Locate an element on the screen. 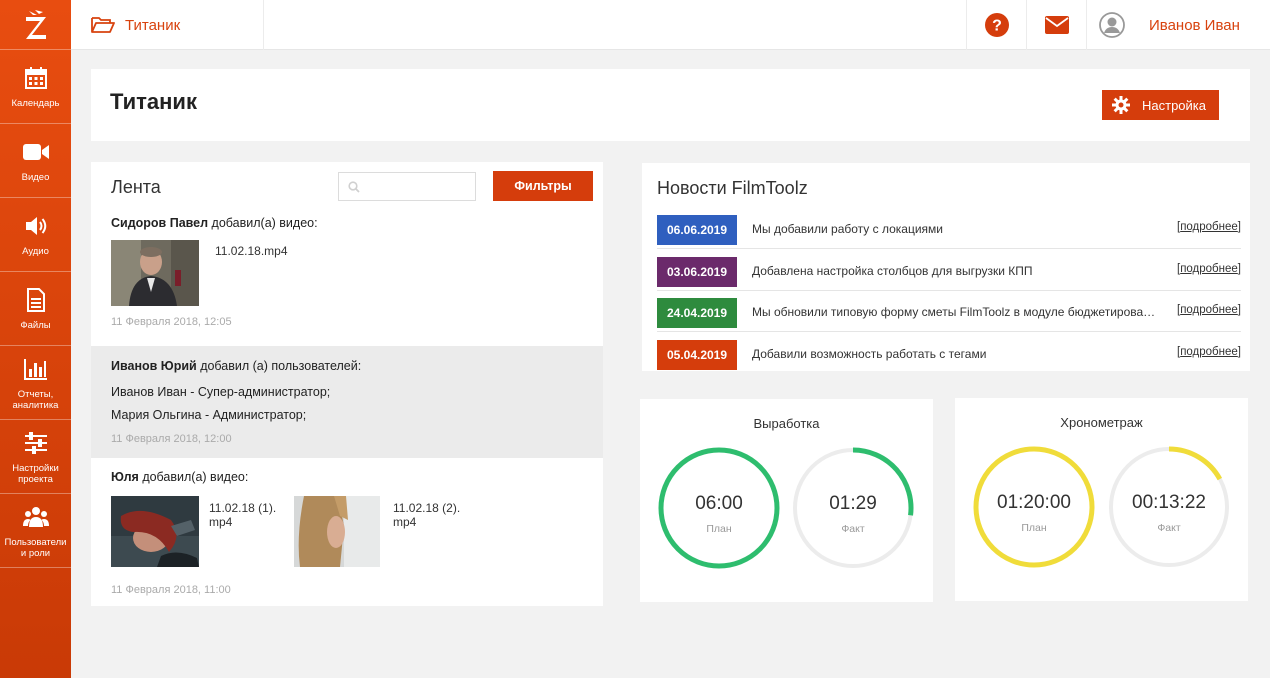  feed-entry-line: Мария Ольгина - Администратор; is located at coordinates (209, 415).